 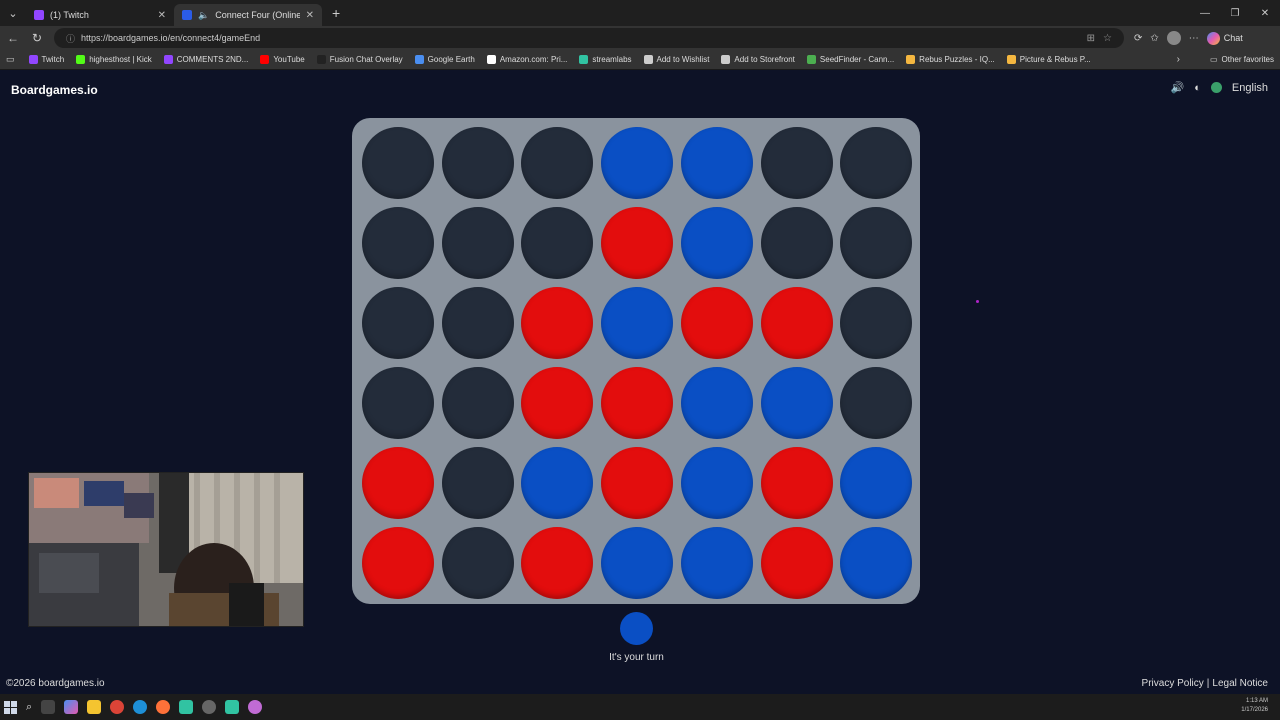 I want to click on restore-icon: ❐, so click(x=1235, y=13).